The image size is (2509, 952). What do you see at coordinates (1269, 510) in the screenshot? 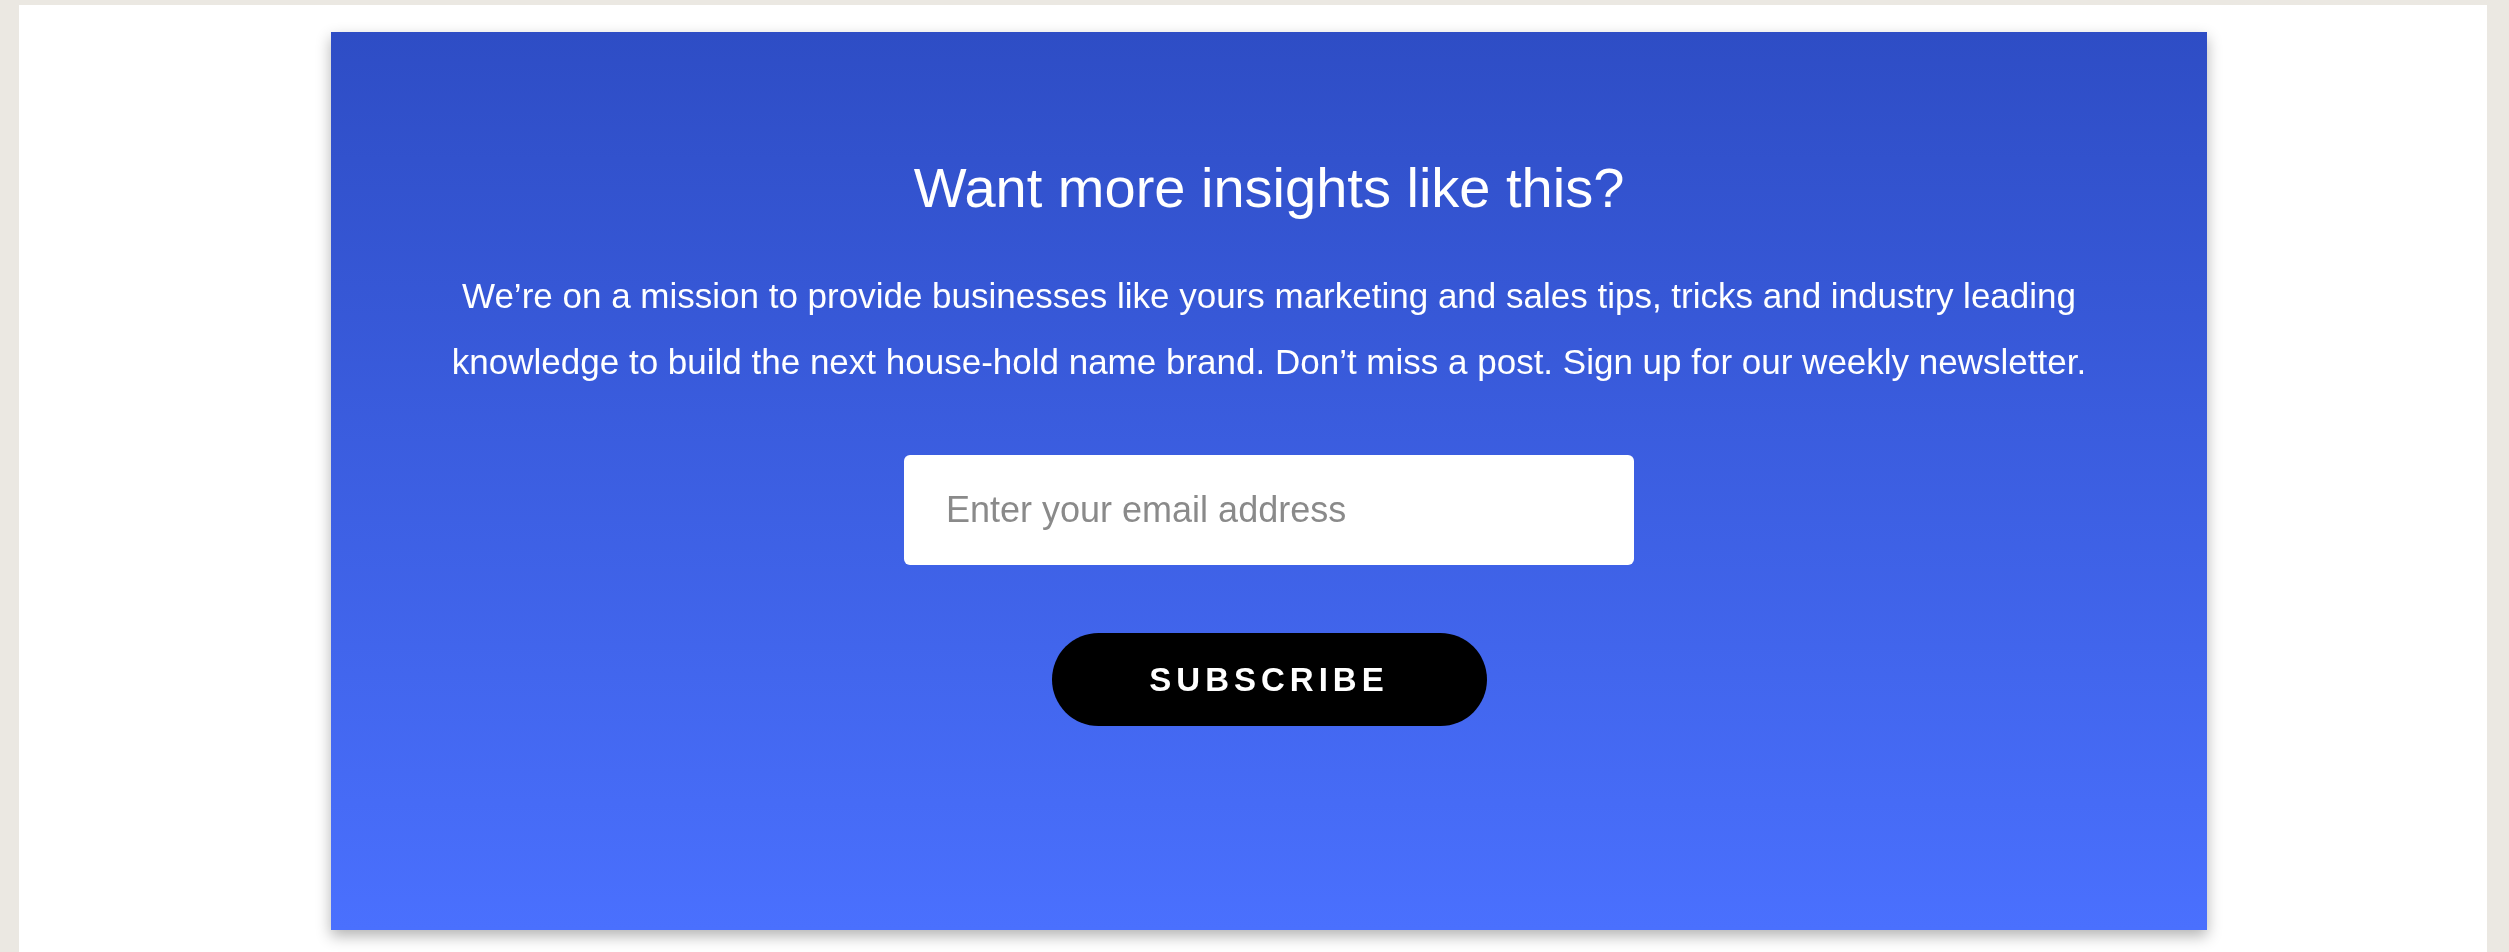
I see `email-input-field: Enter your email address` at bounding box center [1269, 510].